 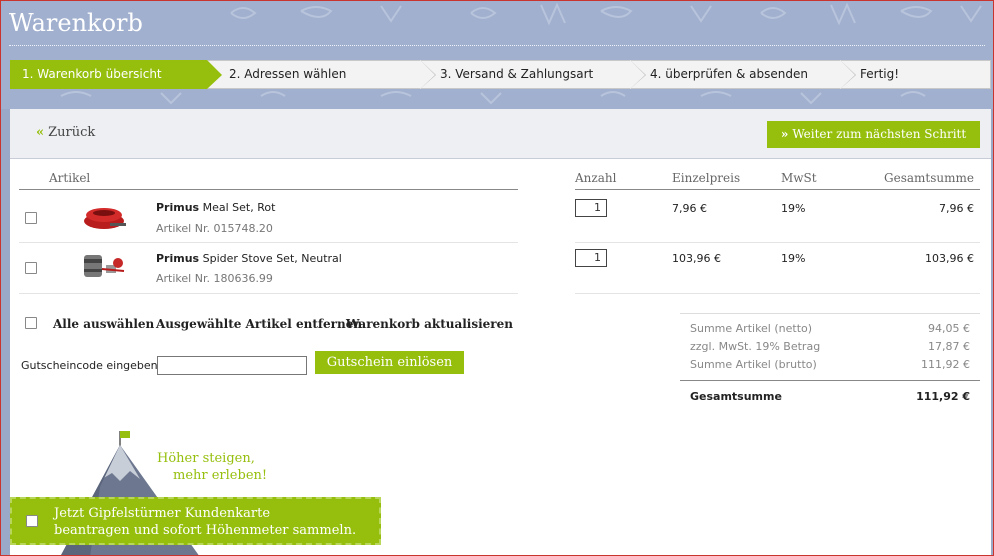 I want to click on back-label: Zurück, so click(x=72, y=132).